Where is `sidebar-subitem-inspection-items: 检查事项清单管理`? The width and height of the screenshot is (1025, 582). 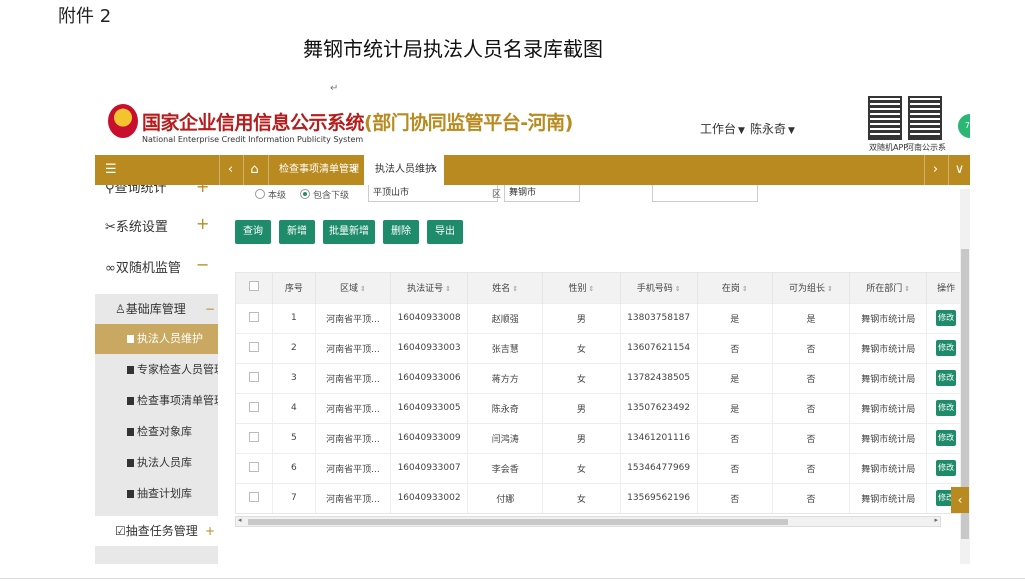 sidebar-subitem-inspection-items: 检查事项清单管理 is located at coordinates (156, 401).